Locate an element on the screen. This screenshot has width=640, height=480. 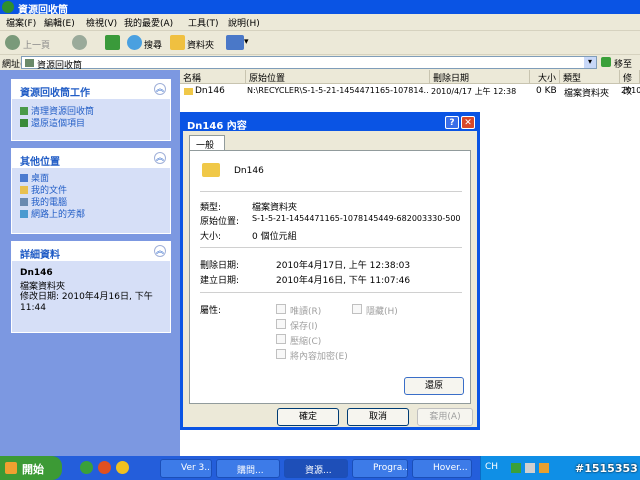
recycle-bin-small-icon is located at coordinates (29, 63).